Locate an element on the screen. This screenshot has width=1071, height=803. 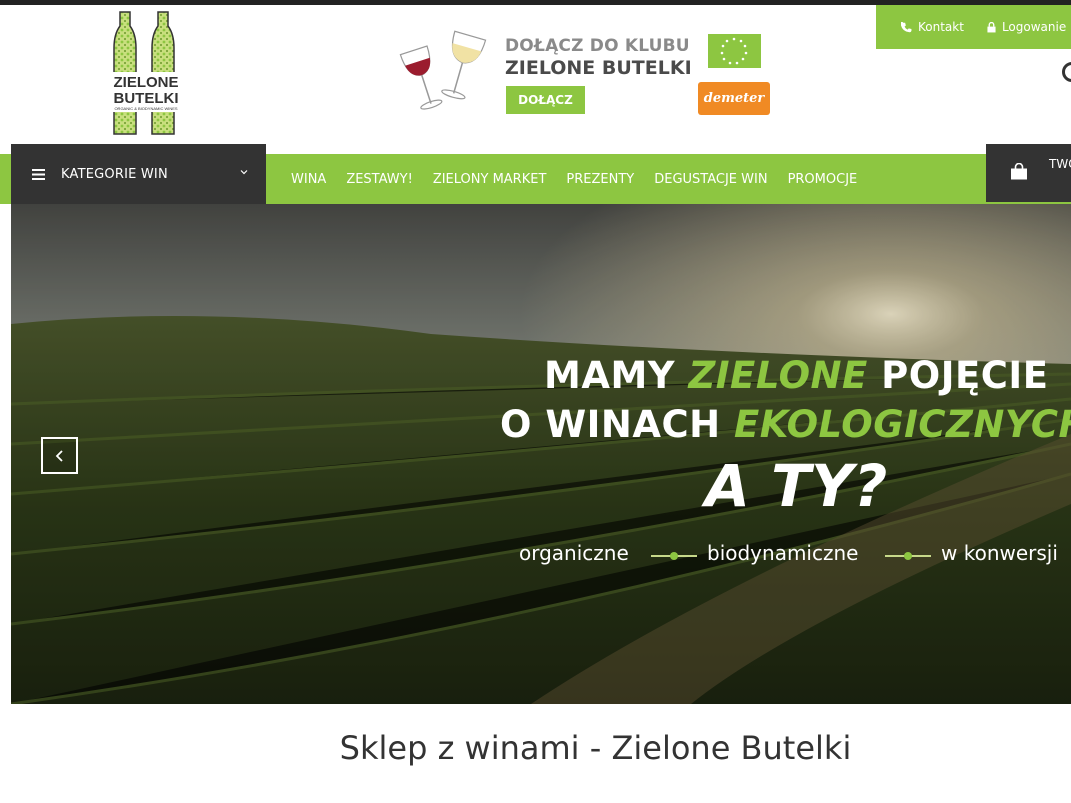
page-title: Sklep z winami - Zielone Butelki is located at coordinates (595, 748).